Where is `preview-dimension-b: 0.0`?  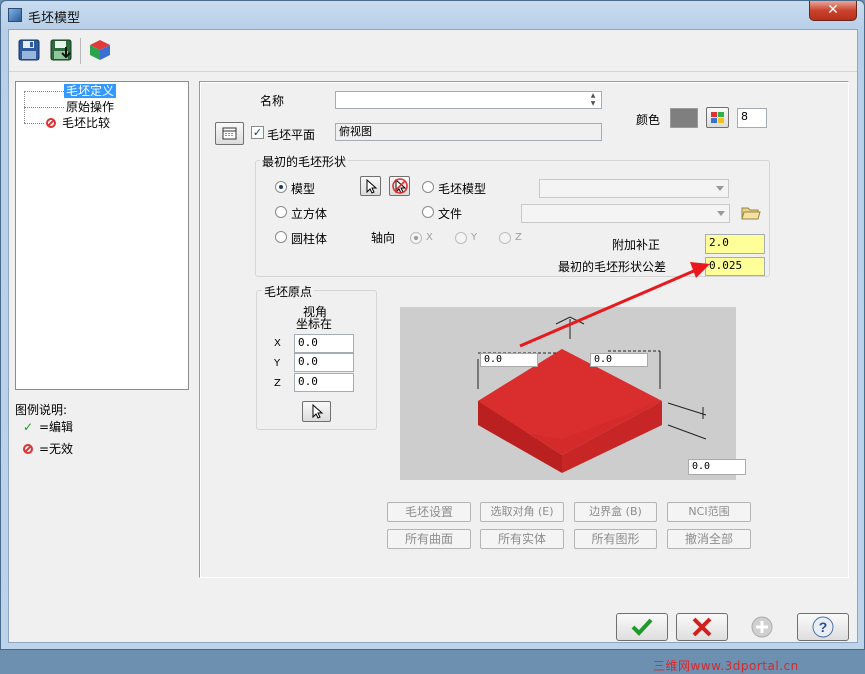 preview-dimension-b: 0.0 is located at coordinates (619, 360).